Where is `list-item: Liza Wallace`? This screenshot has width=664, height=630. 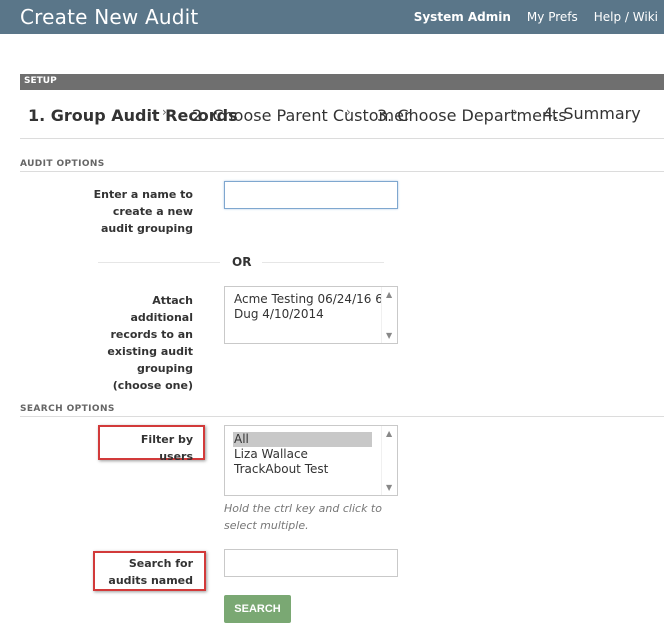
list-item: Liza Wallace is located at coordinates (311, 454).